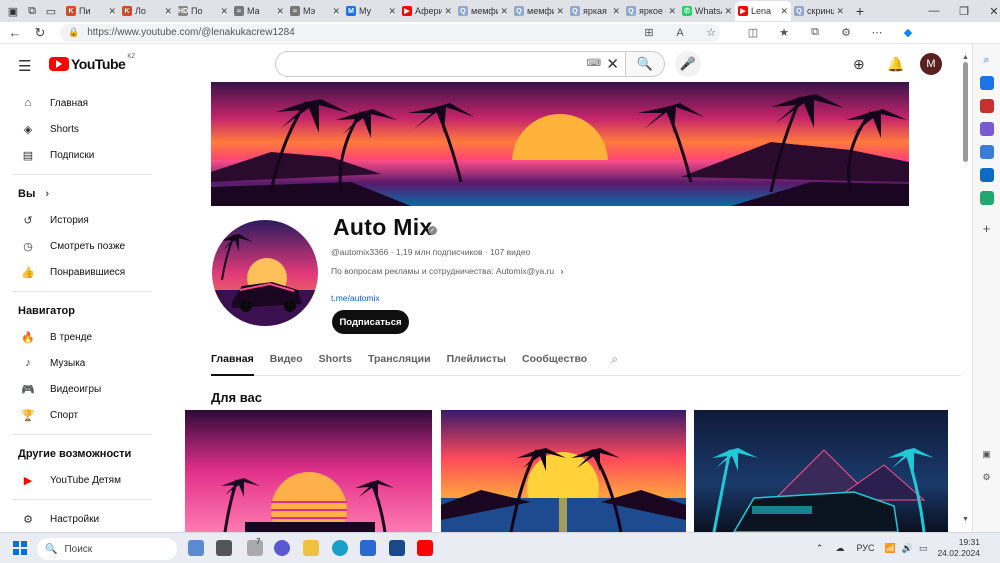 This screenshot has height=563, width=1000. Describe the element at coordinates (877, 33) in the screenshot. I see `more-icon: ⋯` at that location.